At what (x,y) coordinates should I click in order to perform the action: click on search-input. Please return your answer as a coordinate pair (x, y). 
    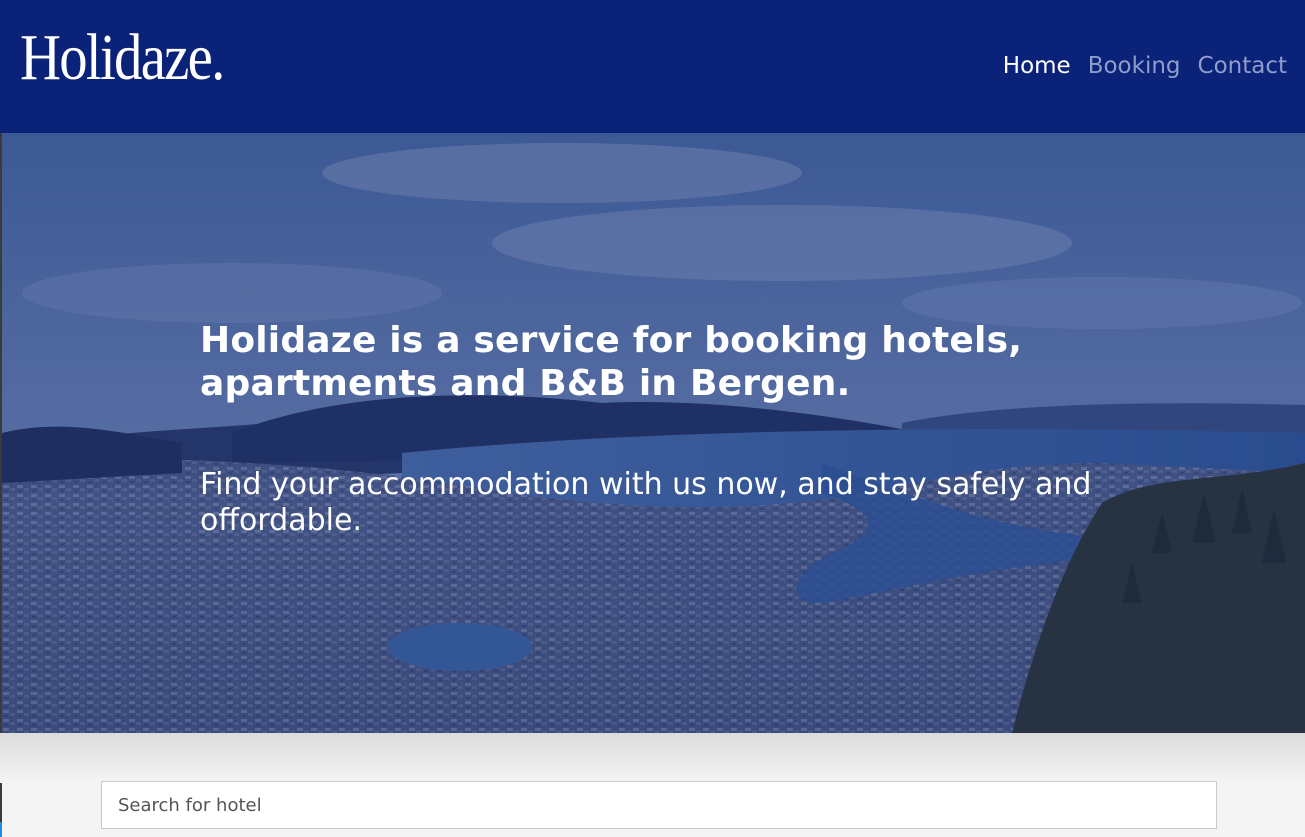
    Looking at the image, I should click on (659, 805).